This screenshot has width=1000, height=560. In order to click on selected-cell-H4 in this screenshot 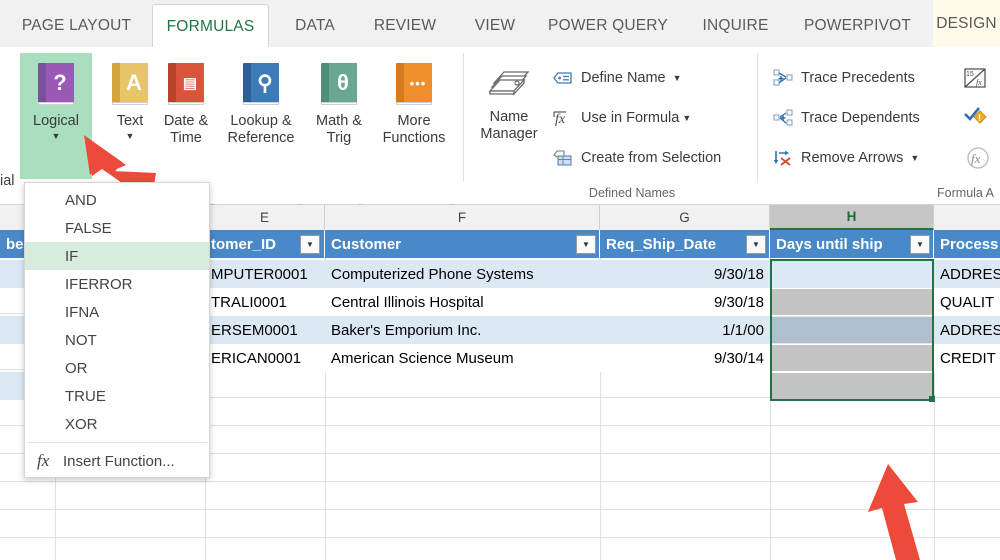, I will do `click(852, 330)`.